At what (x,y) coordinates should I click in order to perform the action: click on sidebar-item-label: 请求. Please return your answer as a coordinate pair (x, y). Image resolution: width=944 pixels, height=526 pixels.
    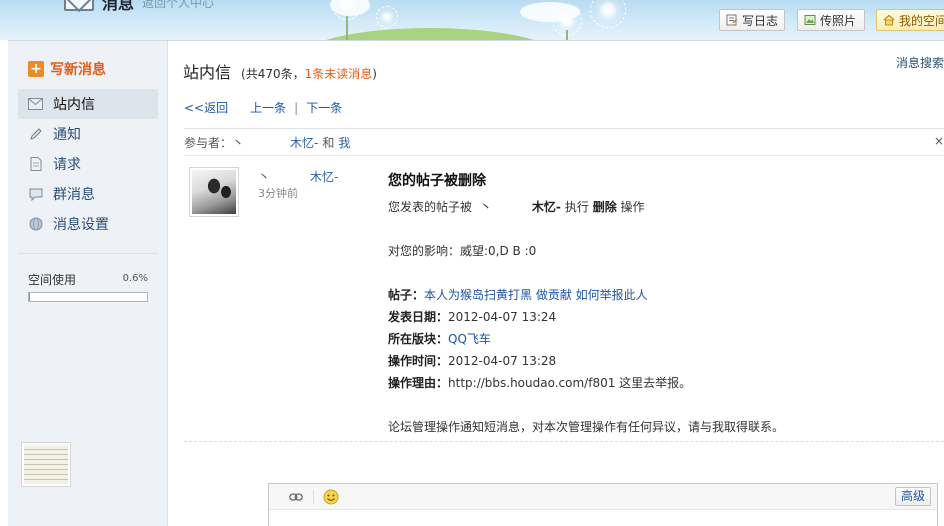
    Looking at the image, I should click on (67, 165).